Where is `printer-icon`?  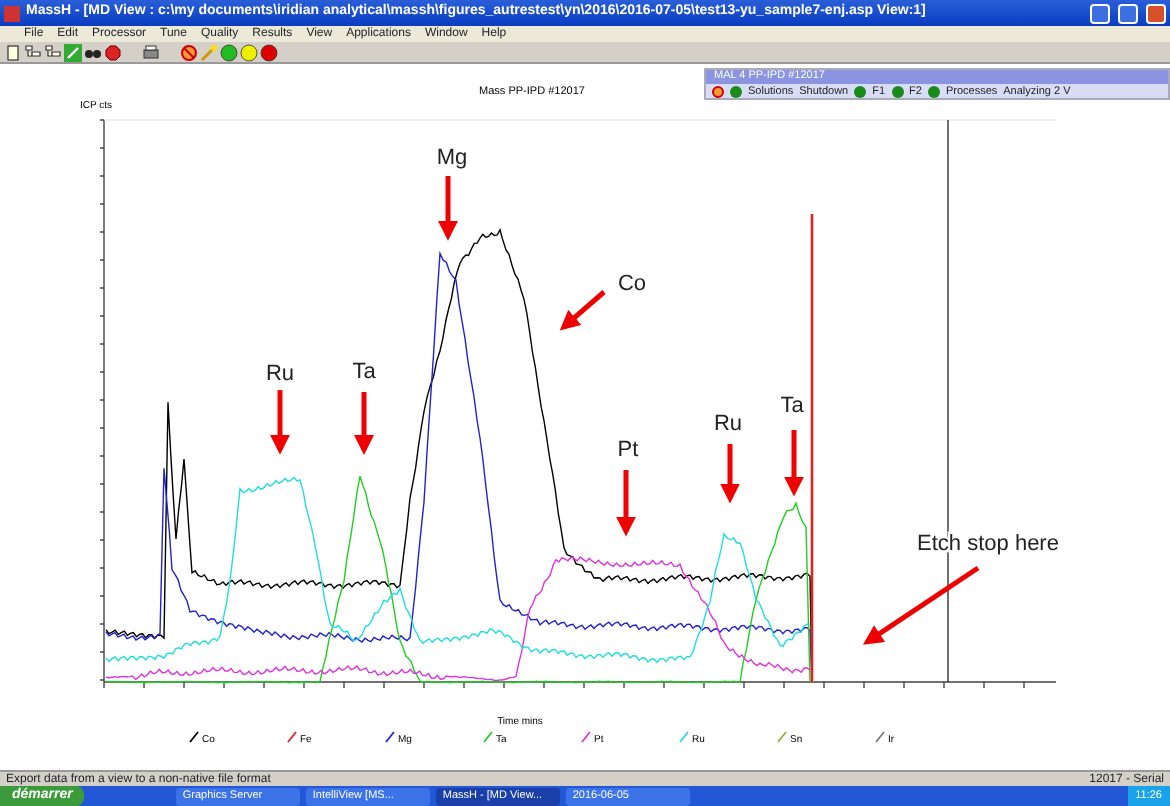 printer-icon is located at coordinates (151, 52).